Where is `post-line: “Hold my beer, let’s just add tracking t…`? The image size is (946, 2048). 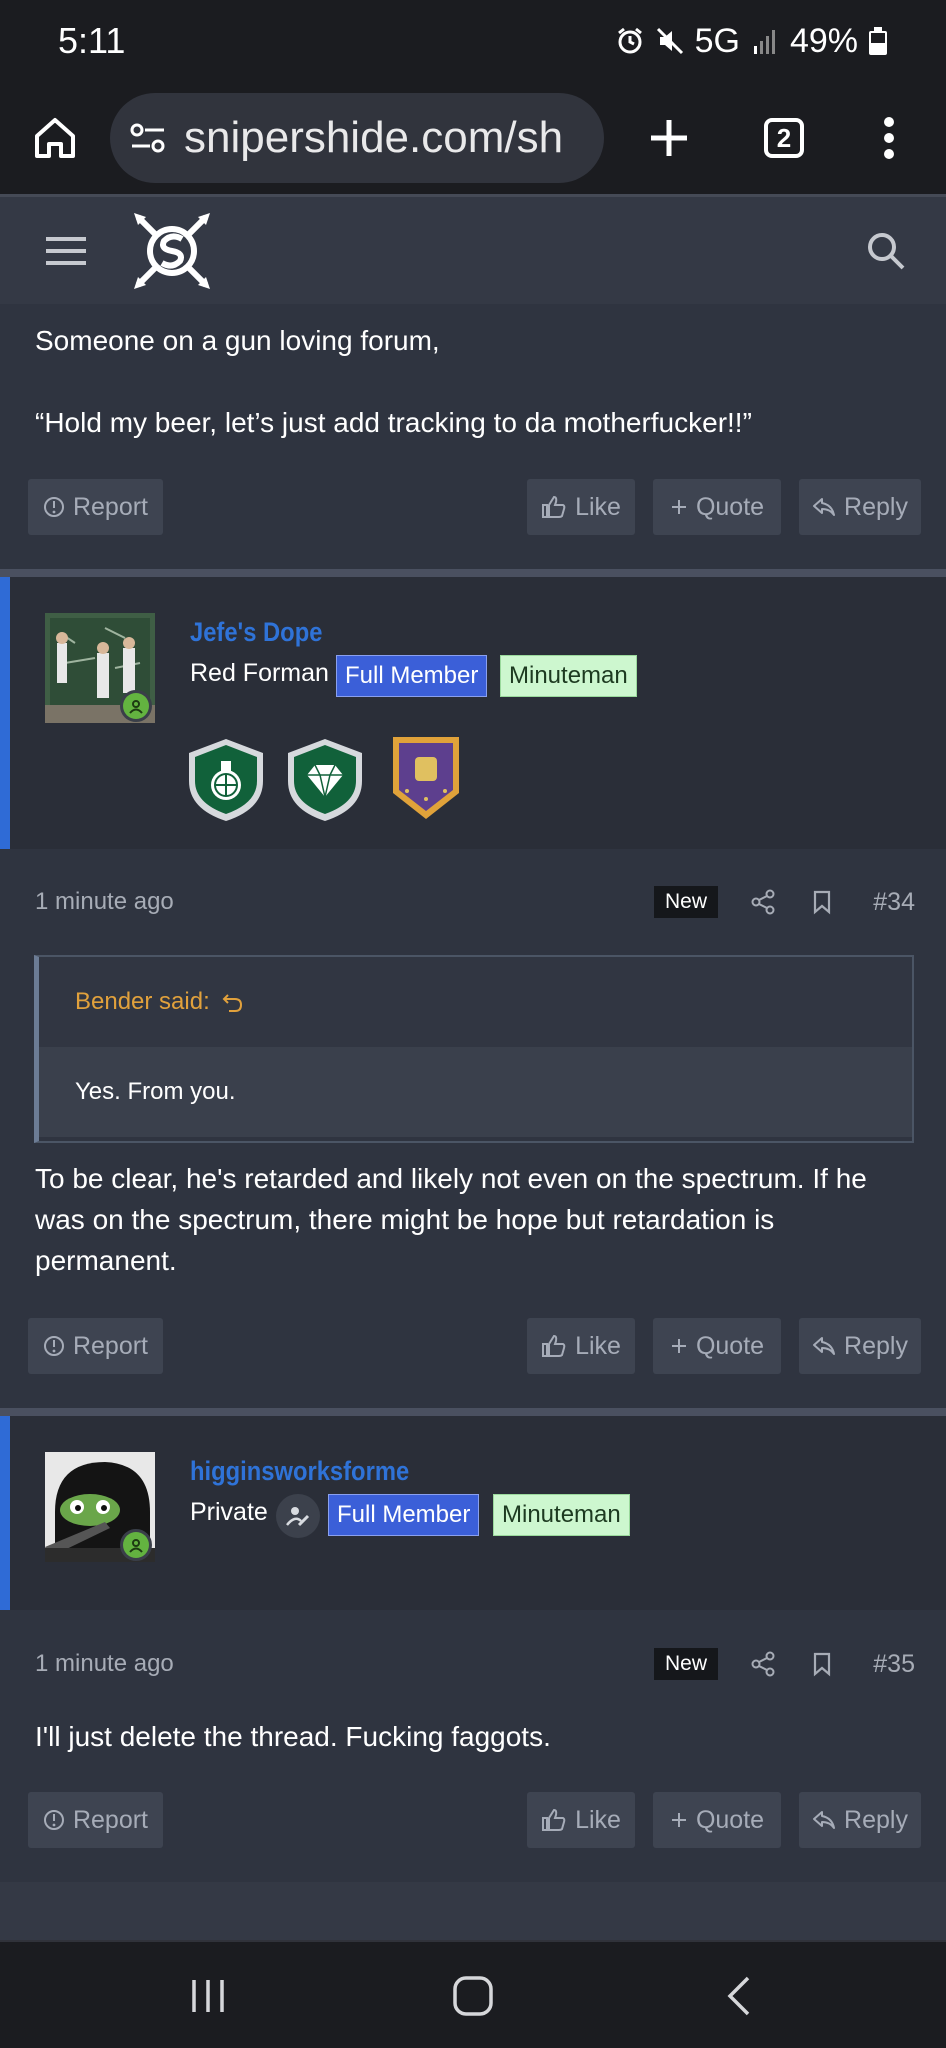
post-line: “Hold my beer, let’s just add tracking t… is located at coordinates (393, 422).